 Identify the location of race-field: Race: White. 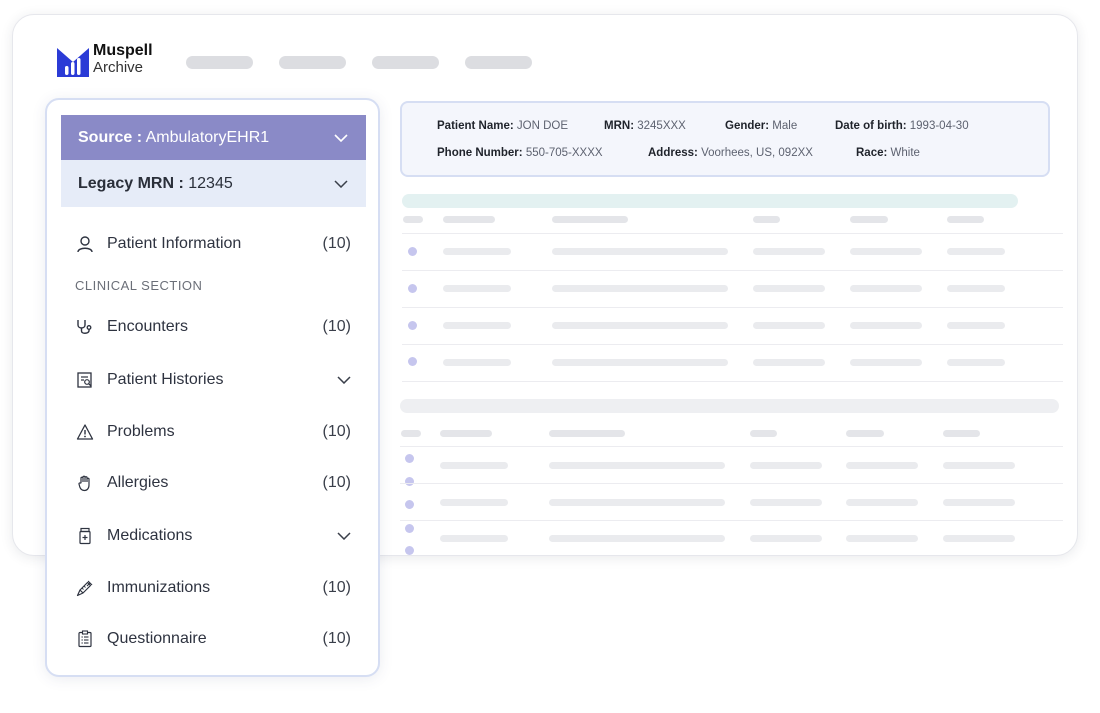
(888, 153).